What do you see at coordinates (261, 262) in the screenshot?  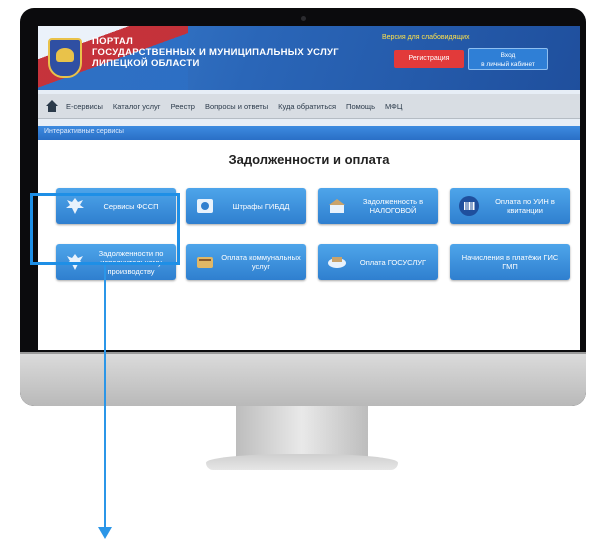 I see `service-label: Оплата коммунальных услуг` at bounding box center [261, 262].